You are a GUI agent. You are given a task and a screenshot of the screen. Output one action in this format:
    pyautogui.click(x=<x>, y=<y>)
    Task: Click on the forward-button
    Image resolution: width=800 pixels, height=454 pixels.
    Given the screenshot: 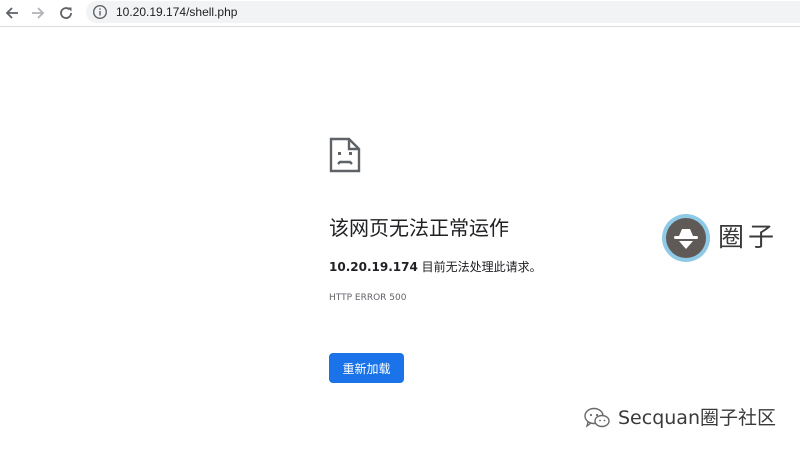 What is the action you would take?
    pyautogui.click(x=38, y=13)
    